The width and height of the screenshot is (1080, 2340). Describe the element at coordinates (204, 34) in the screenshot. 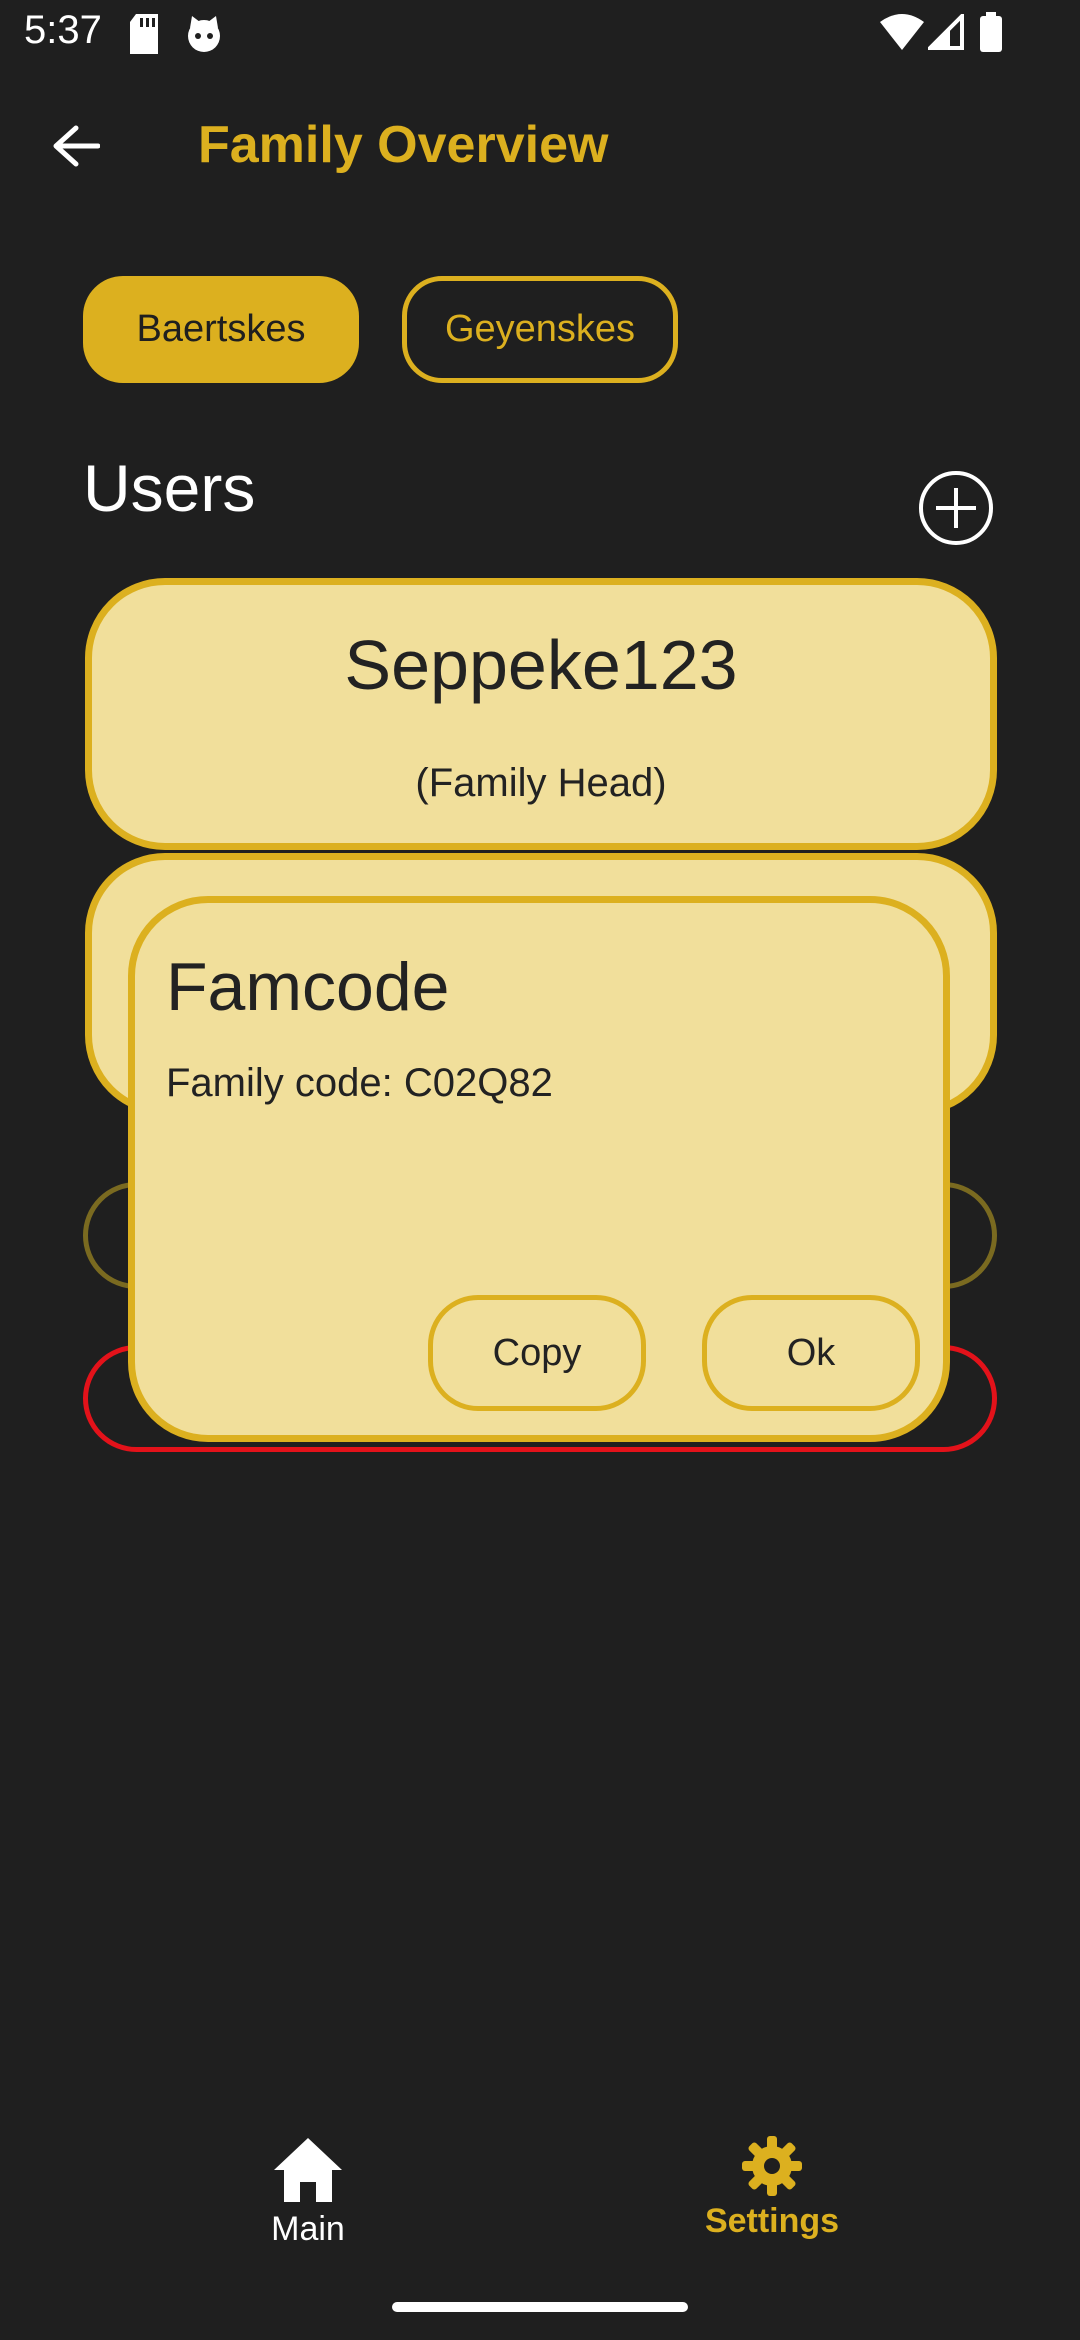

I see `cat-icon` at that location.